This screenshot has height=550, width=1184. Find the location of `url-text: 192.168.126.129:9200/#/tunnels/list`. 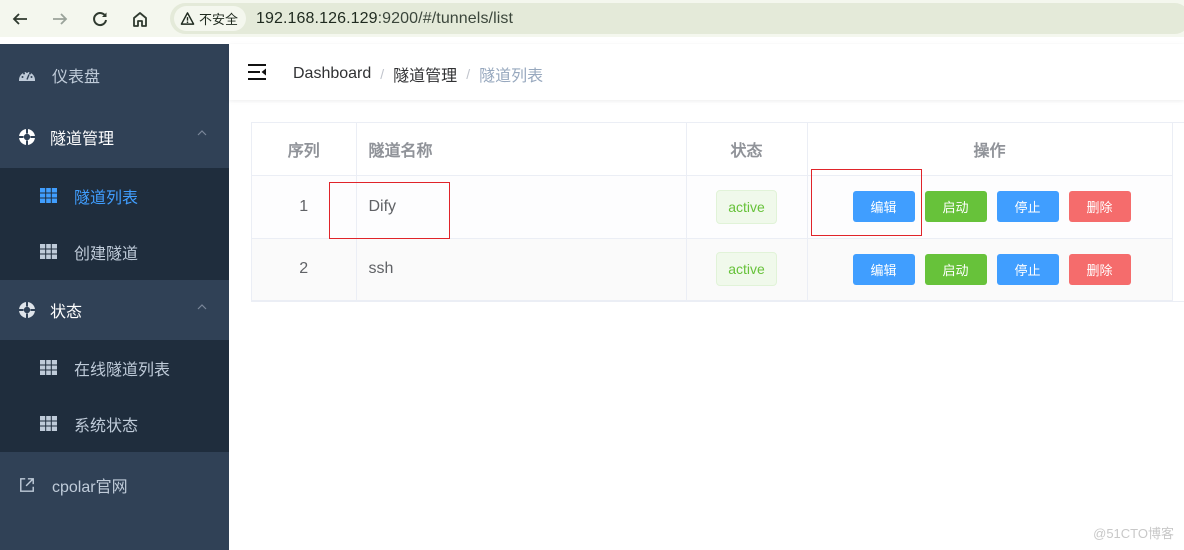

url-text: 192.168.126.129:9200/#/tunnels/list is located at coordinates (384, 19).